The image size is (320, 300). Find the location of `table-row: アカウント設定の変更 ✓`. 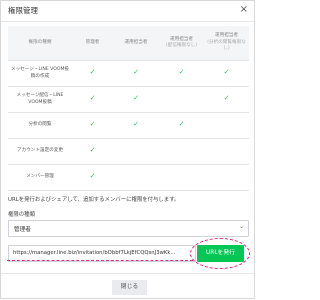

table-row: アカウント設定の変更 ✓ is located at coordinates (128, 151).